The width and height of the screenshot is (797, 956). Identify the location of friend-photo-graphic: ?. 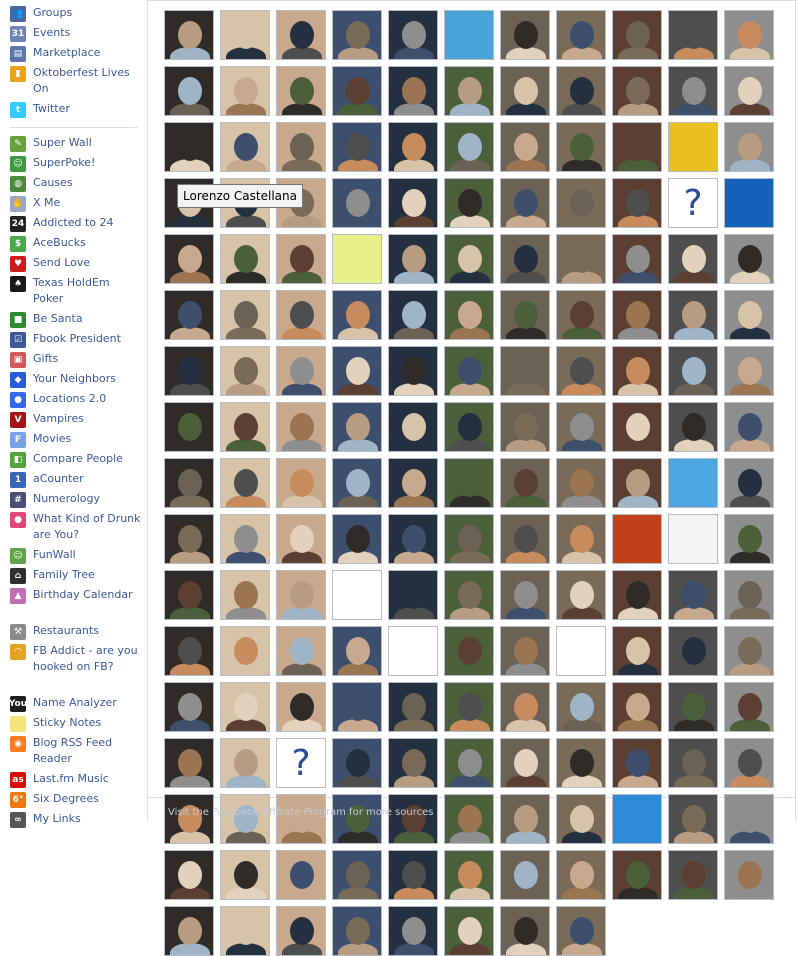
(693, 203).